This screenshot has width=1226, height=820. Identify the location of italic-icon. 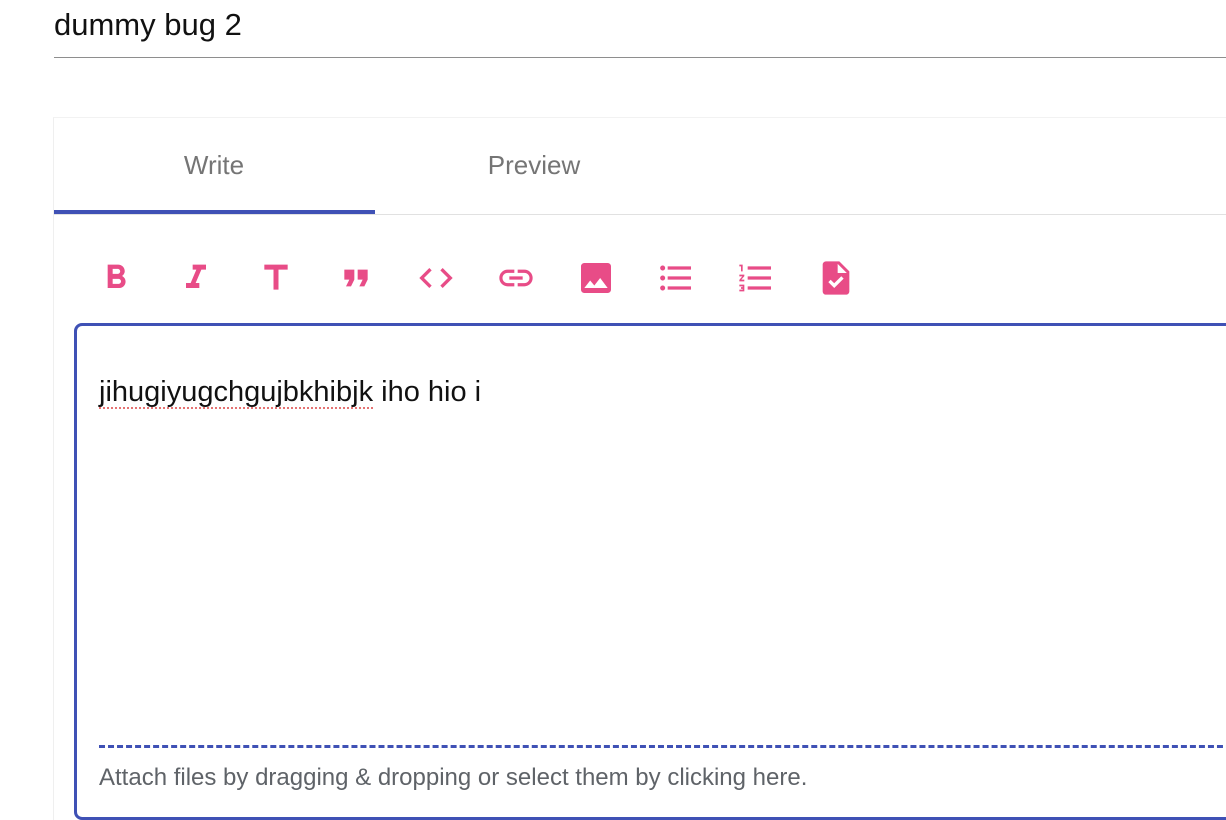
(196, 276).